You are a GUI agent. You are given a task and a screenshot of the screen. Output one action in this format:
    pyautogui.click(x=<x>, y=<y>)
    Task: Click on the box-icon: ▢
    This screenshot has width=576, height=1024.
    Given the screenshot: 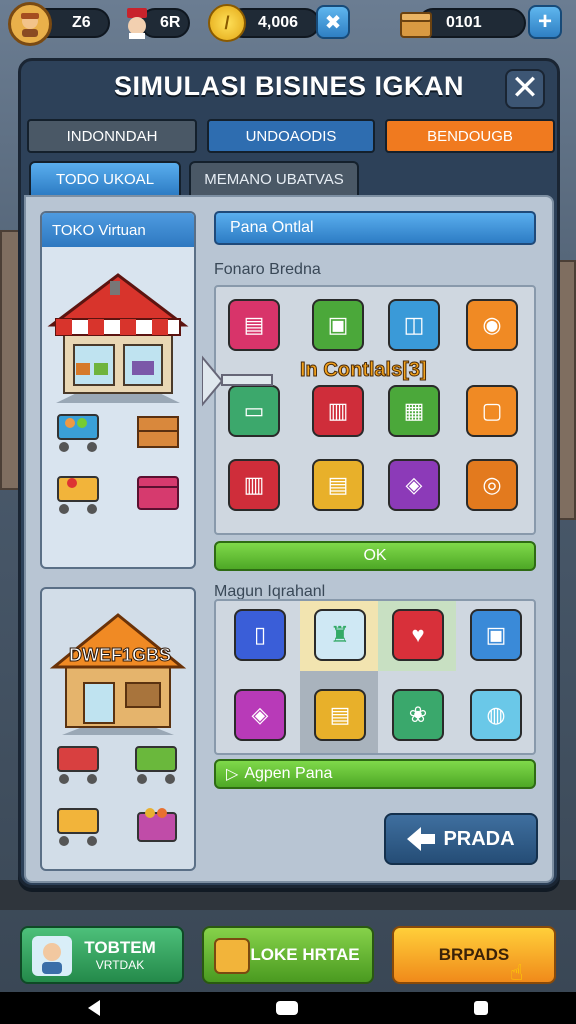 What is the action you would take?
    pyautogui.click(x=492, y=411)
    